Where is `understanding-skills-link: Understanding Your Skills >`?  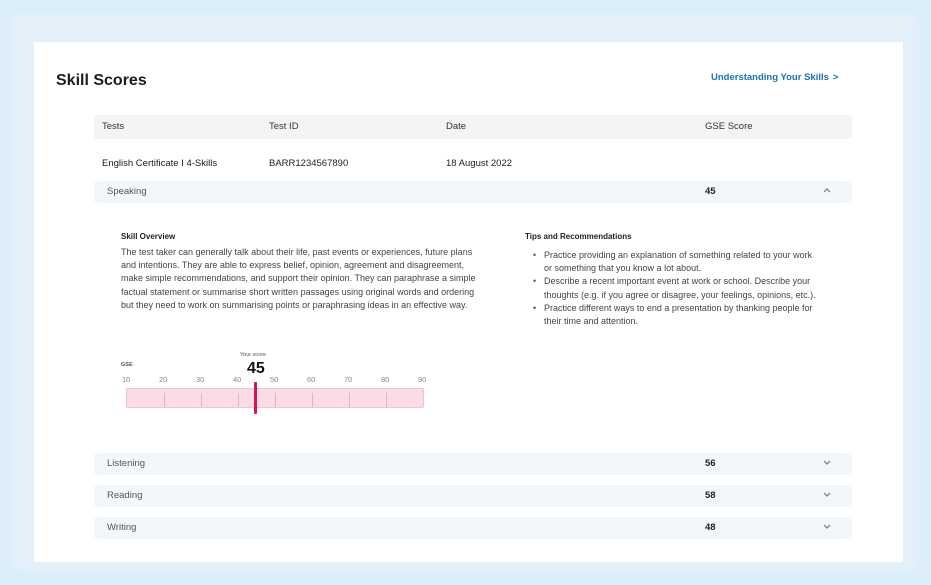 understanding-skills-link: Understanding Your Skills > is located at coordinates (774, 77).